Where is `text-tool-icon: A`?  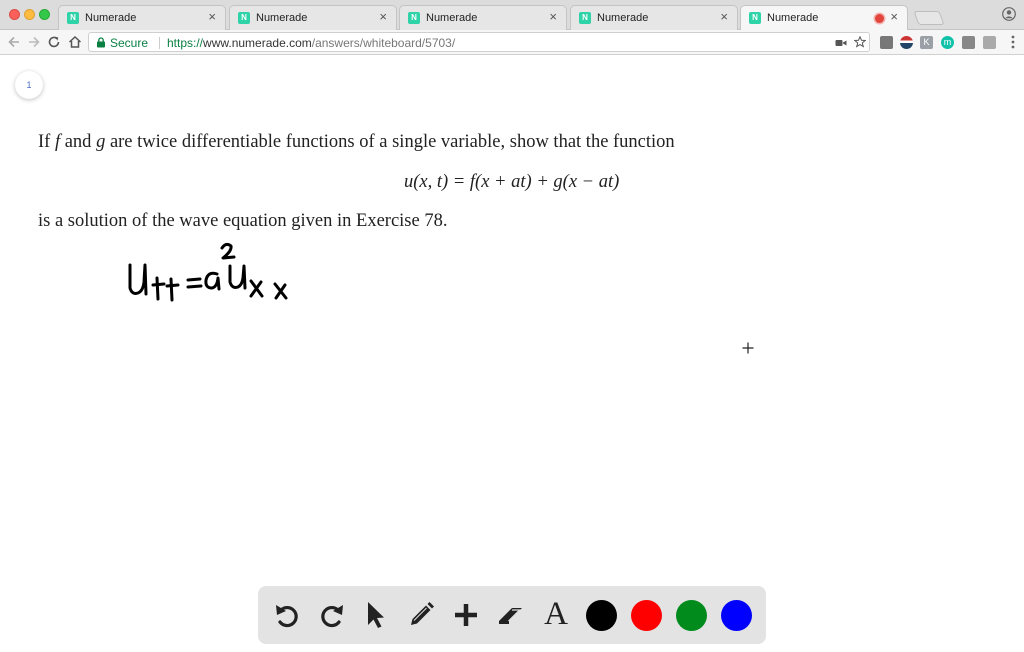 text-tool-icon: A is located at coordinates (556, 614).